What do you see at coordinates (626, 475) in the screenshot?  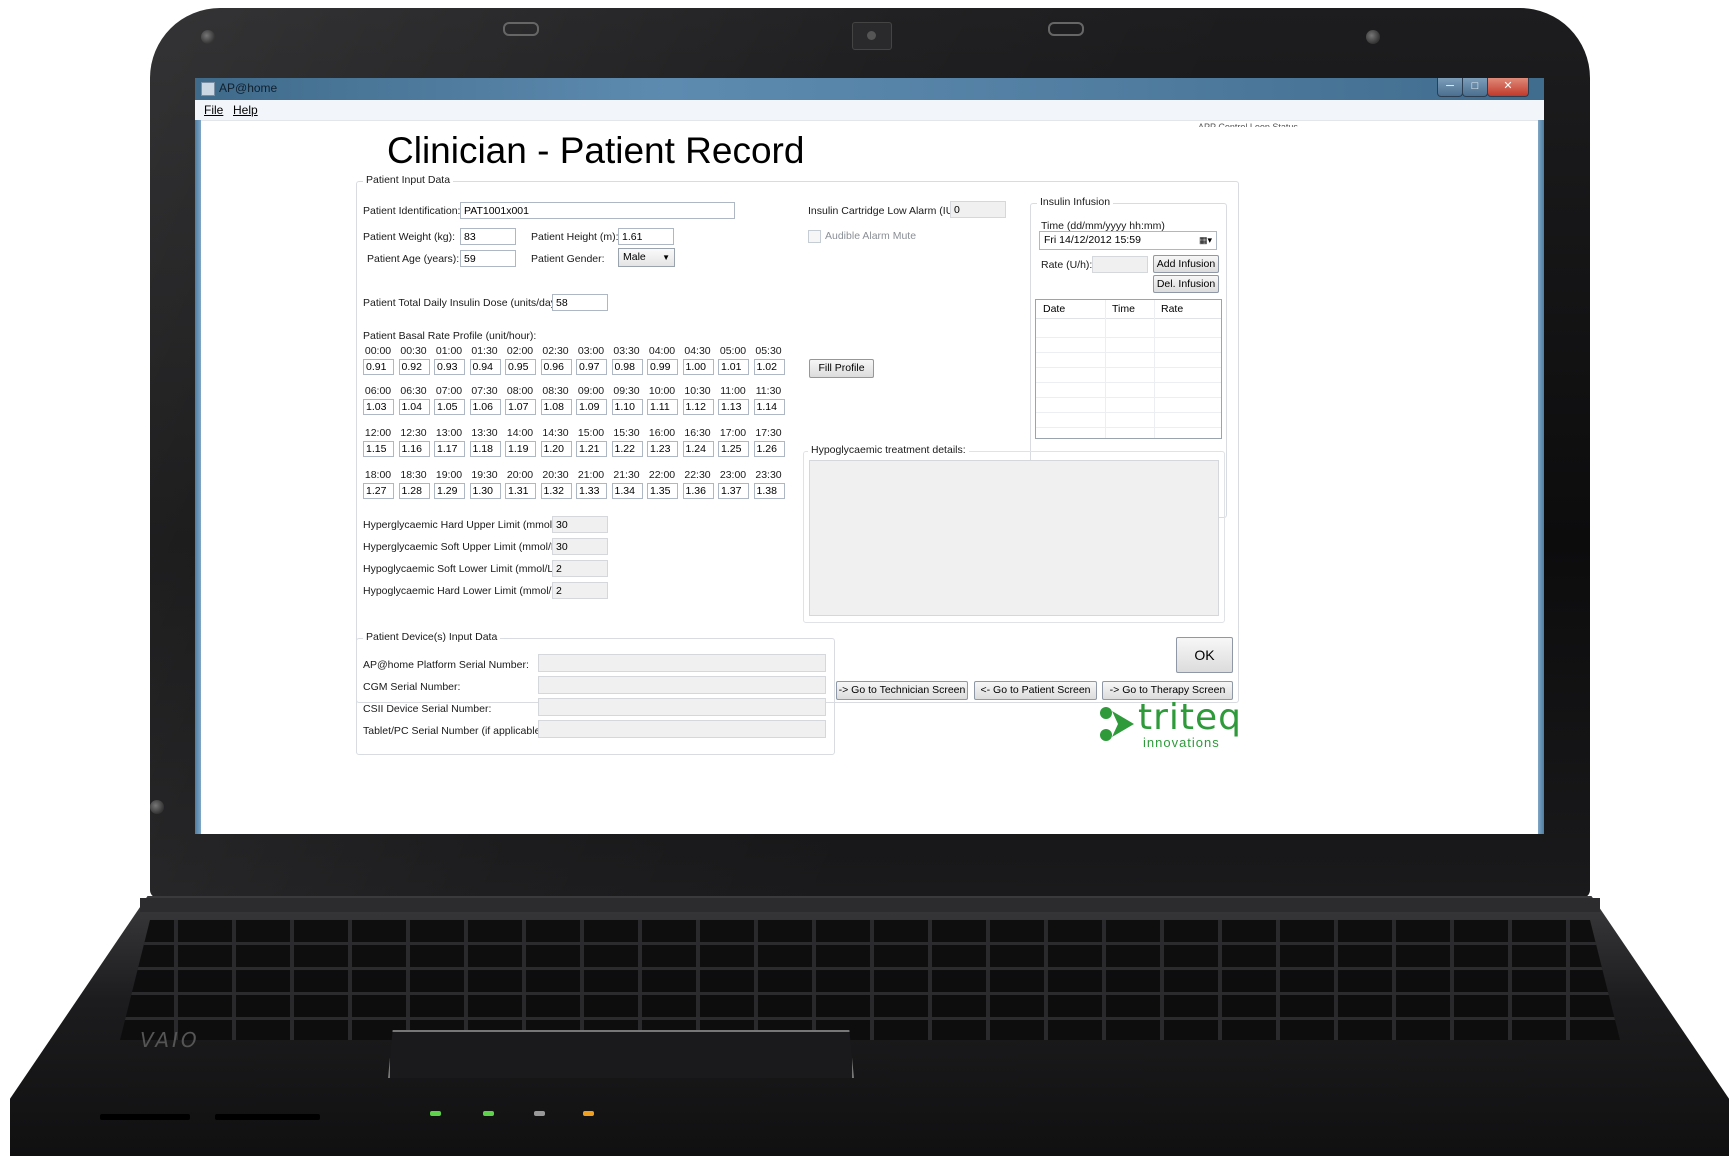 I see `basal-time-label: 21:30` at bounding box center [626, 475].